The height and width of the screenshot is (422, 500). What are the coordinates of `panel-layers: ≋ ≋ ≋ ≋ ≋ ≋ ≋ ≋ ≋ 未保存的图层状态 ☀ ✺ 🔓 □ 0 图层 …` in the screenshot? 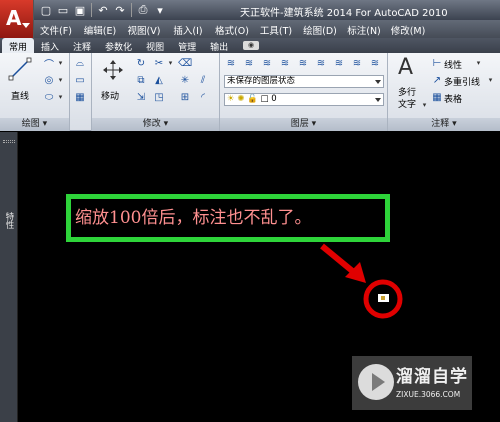 It's located at (304, 92).